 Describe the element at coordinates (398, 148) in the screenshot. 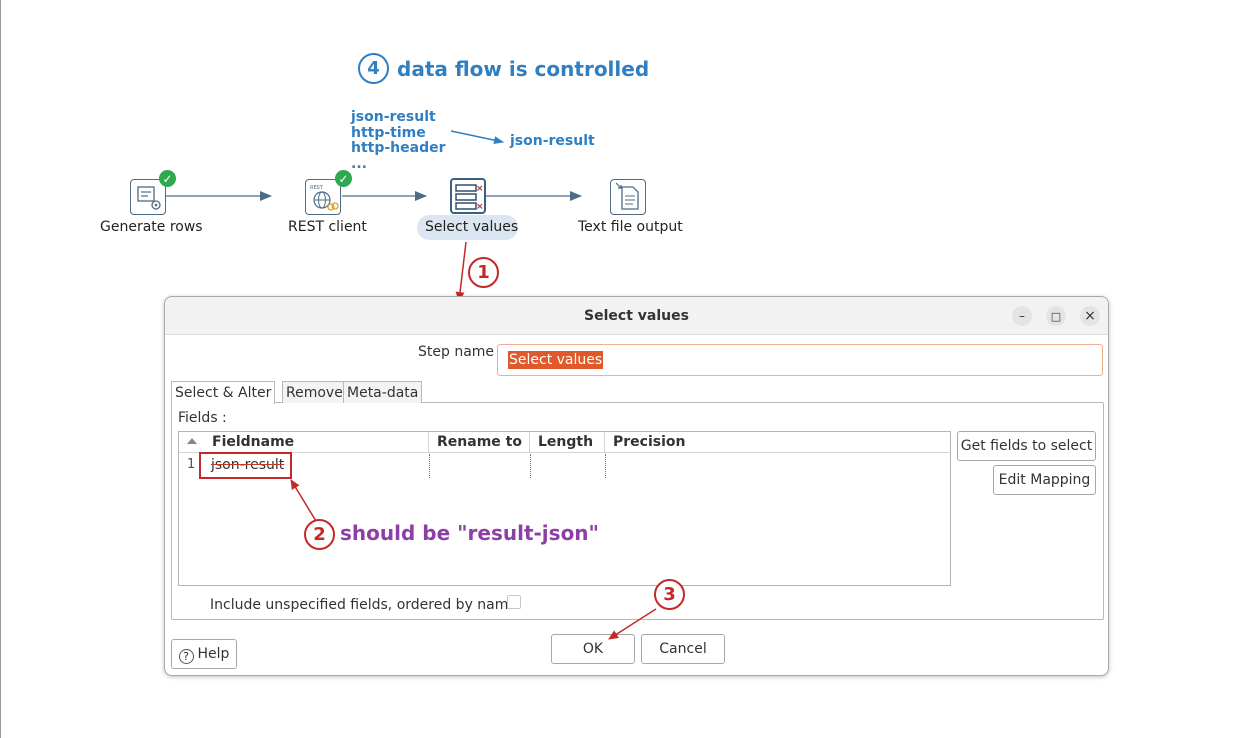

I see `input-field: http-header` at that location.